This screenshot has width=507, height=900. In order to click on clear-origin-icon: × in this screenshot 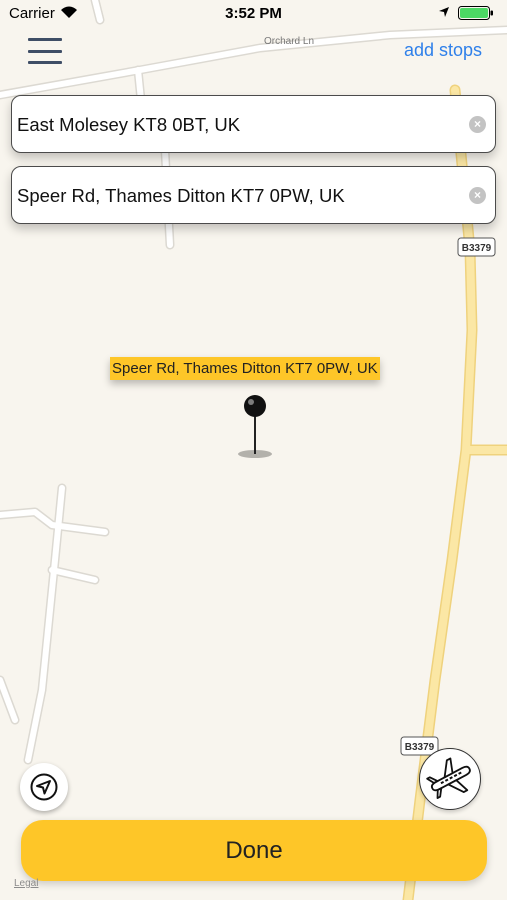, I will do `click(477, 124)`.